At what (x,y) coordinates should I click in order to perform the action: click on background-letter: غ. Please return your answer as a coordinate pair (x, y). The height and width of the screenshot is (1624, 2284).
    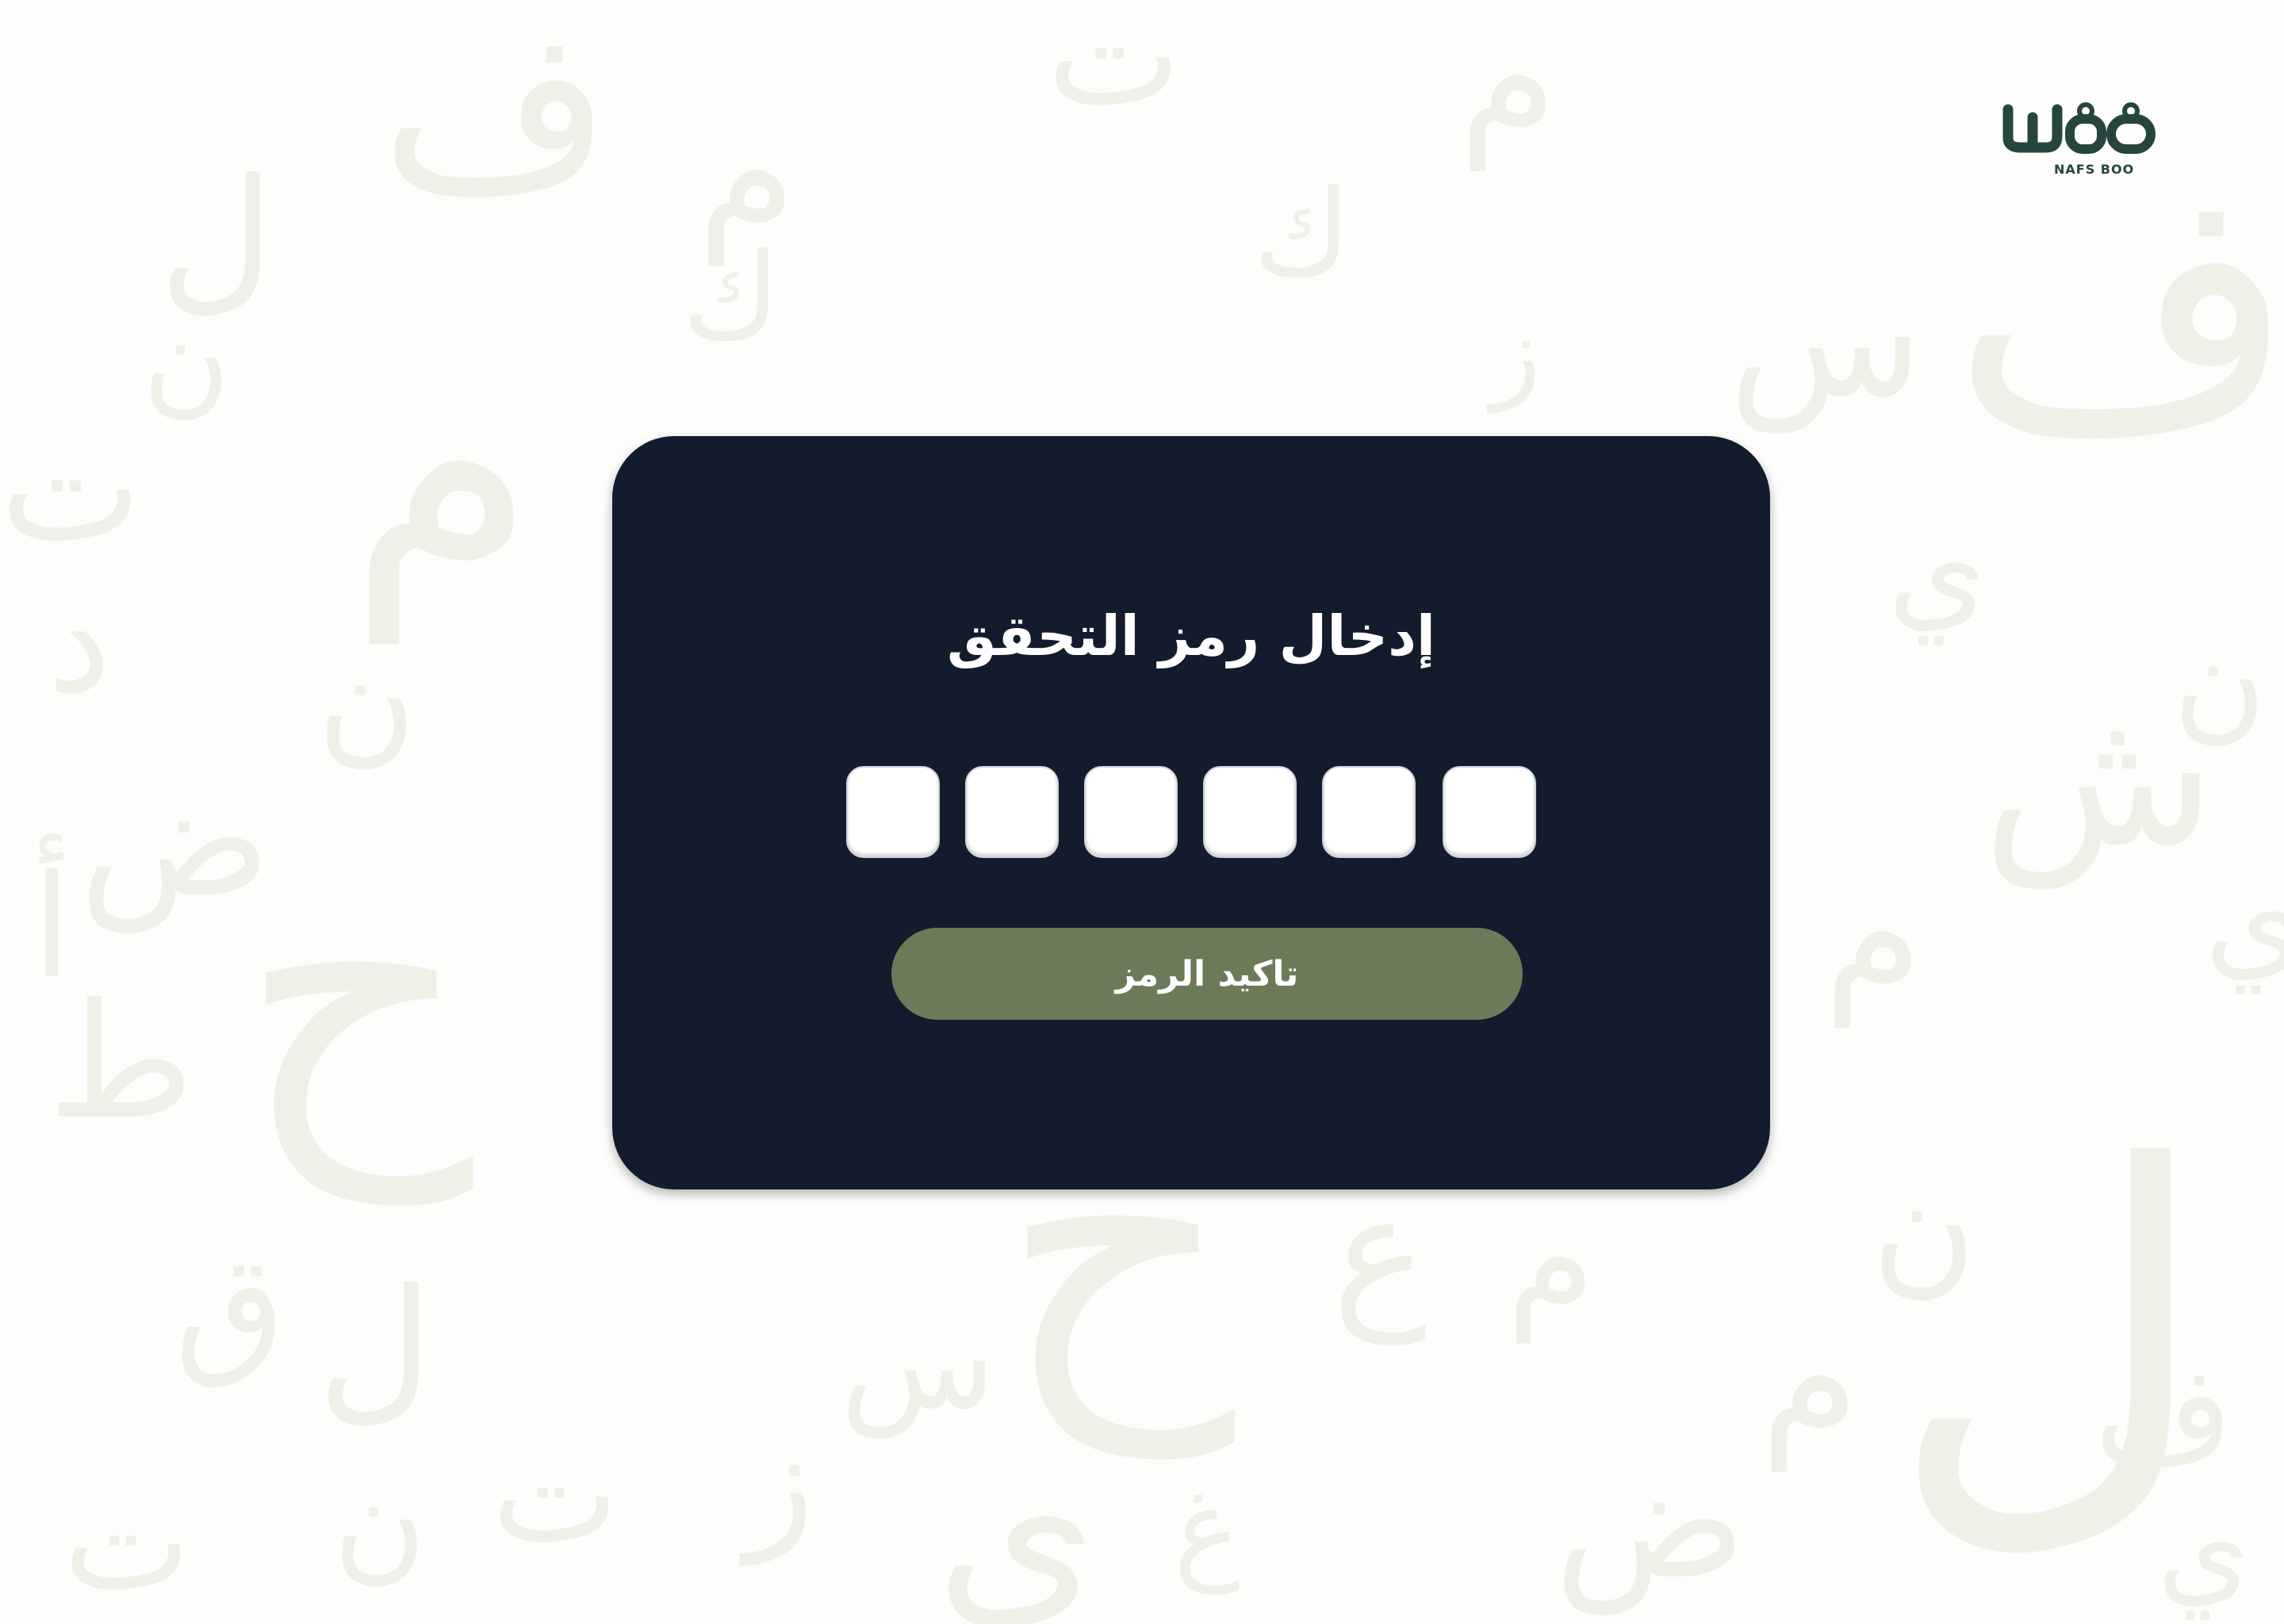
    Looking at the image, I should click on (1207, 1530).